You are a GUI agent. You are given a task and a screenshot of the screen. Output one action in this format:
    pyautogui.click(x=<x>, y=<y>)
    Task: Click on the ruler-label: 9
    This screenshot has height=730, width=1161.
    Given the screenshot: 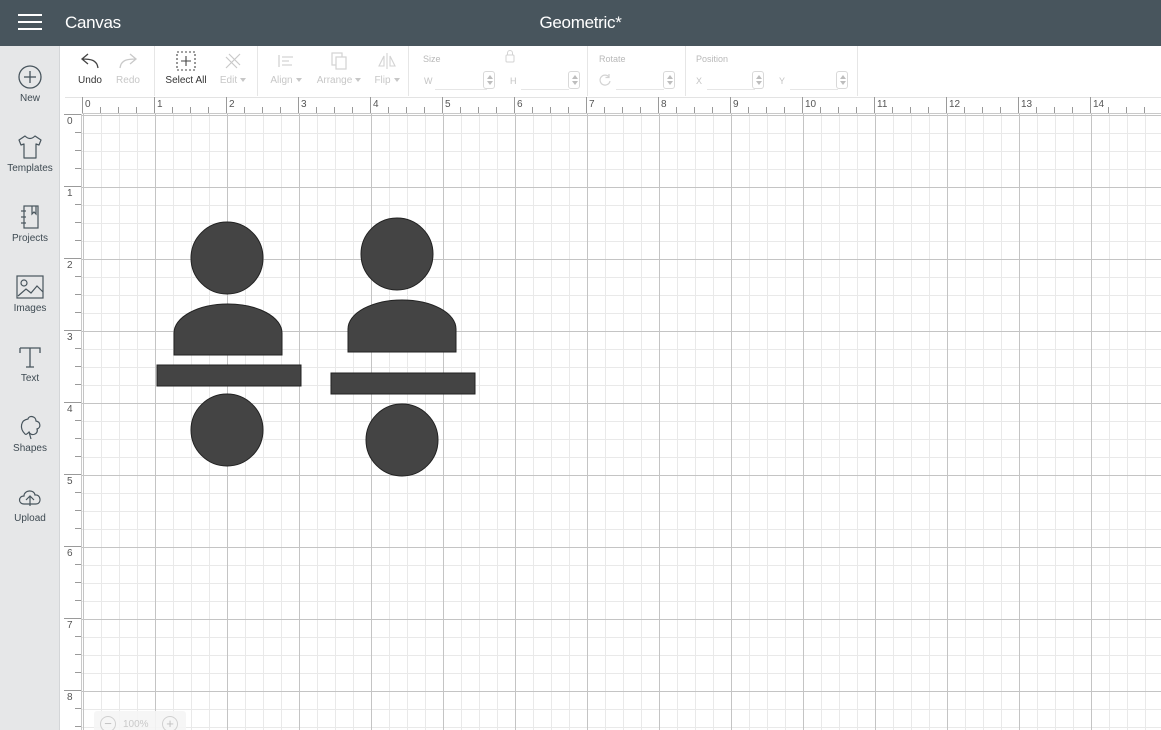 What is the action you would take?
    pyautogui.click(x=736, y=104)
    